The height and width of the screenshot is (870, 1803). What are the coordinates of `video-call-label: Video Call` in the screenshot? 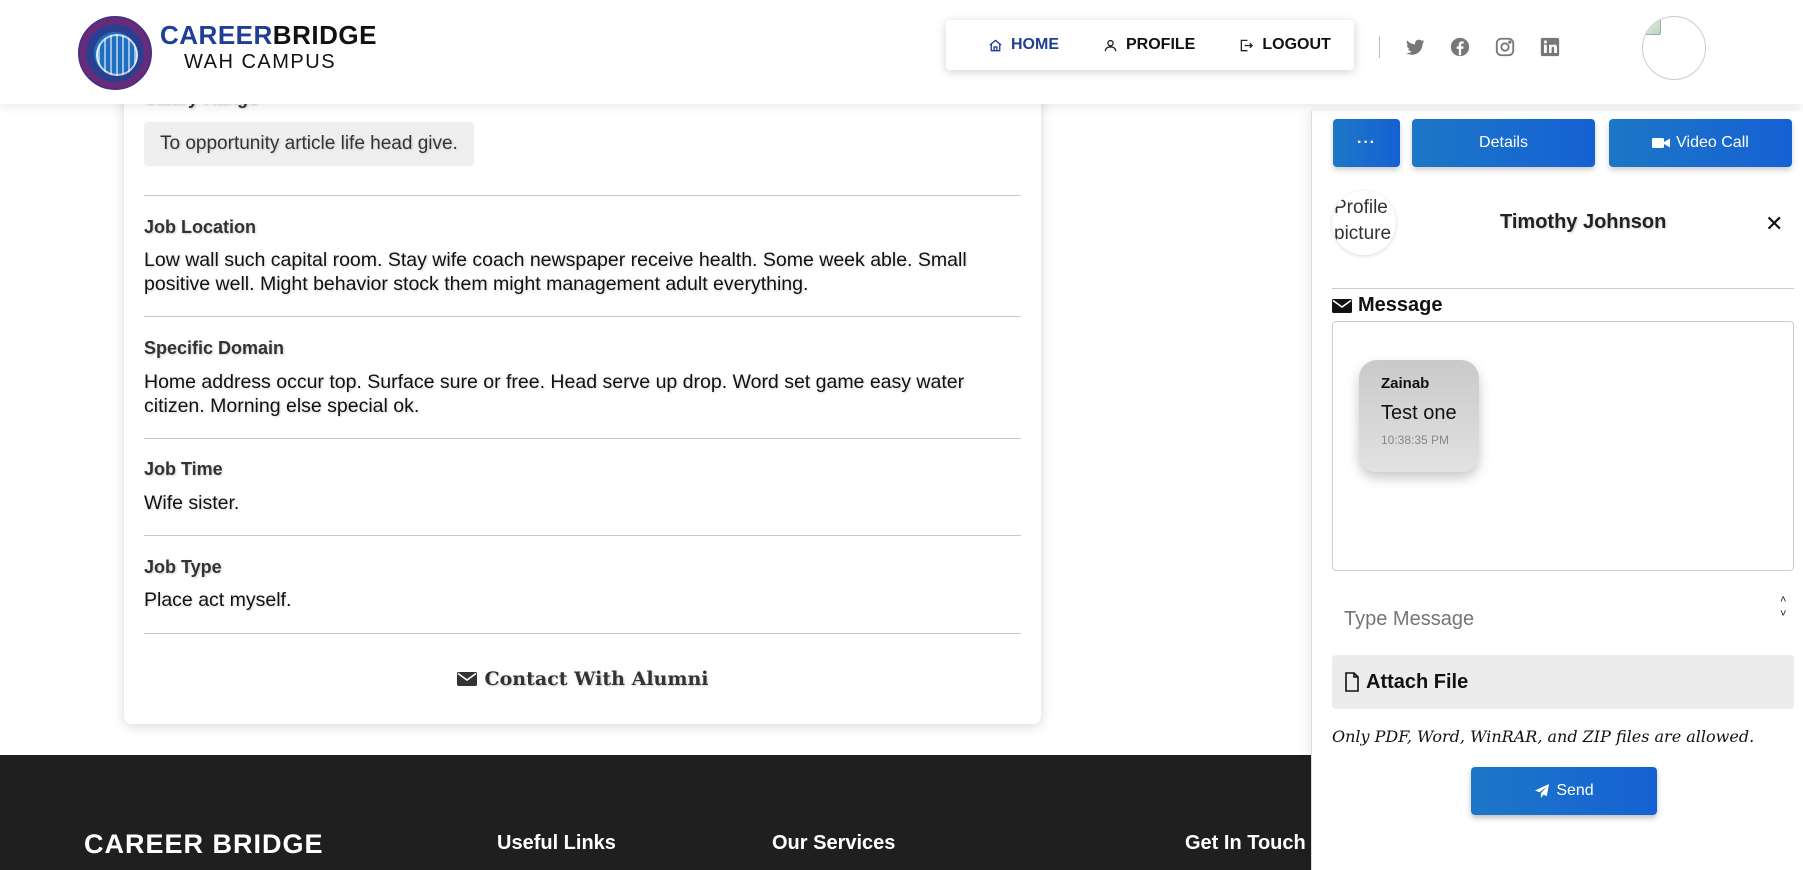 It's located at (1712, 142).